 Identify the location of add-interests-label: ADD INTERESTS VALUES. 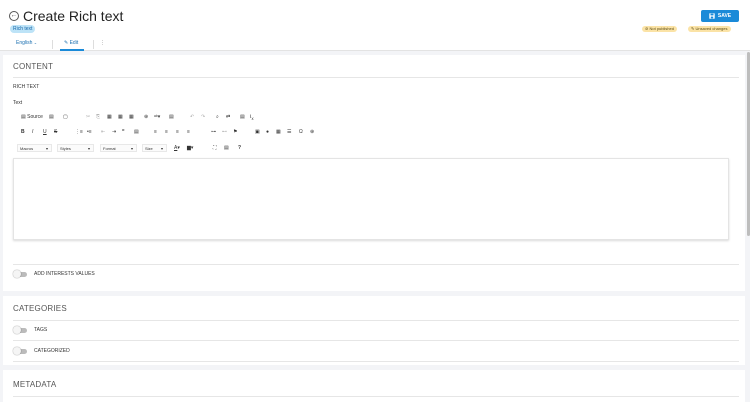
(64, 274).